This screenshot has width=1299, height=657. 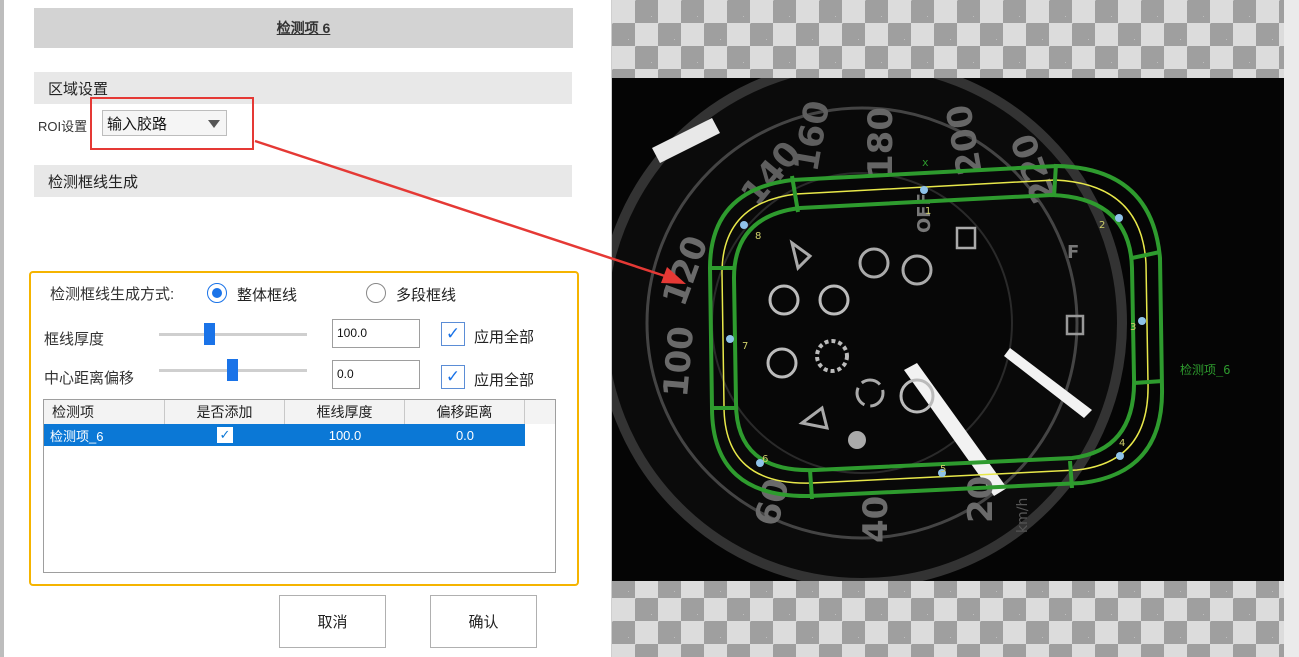 What do you see at coordinates (943, 469) in the screenshot?
I see `point-label: 5` at bounding box center [943, 469].